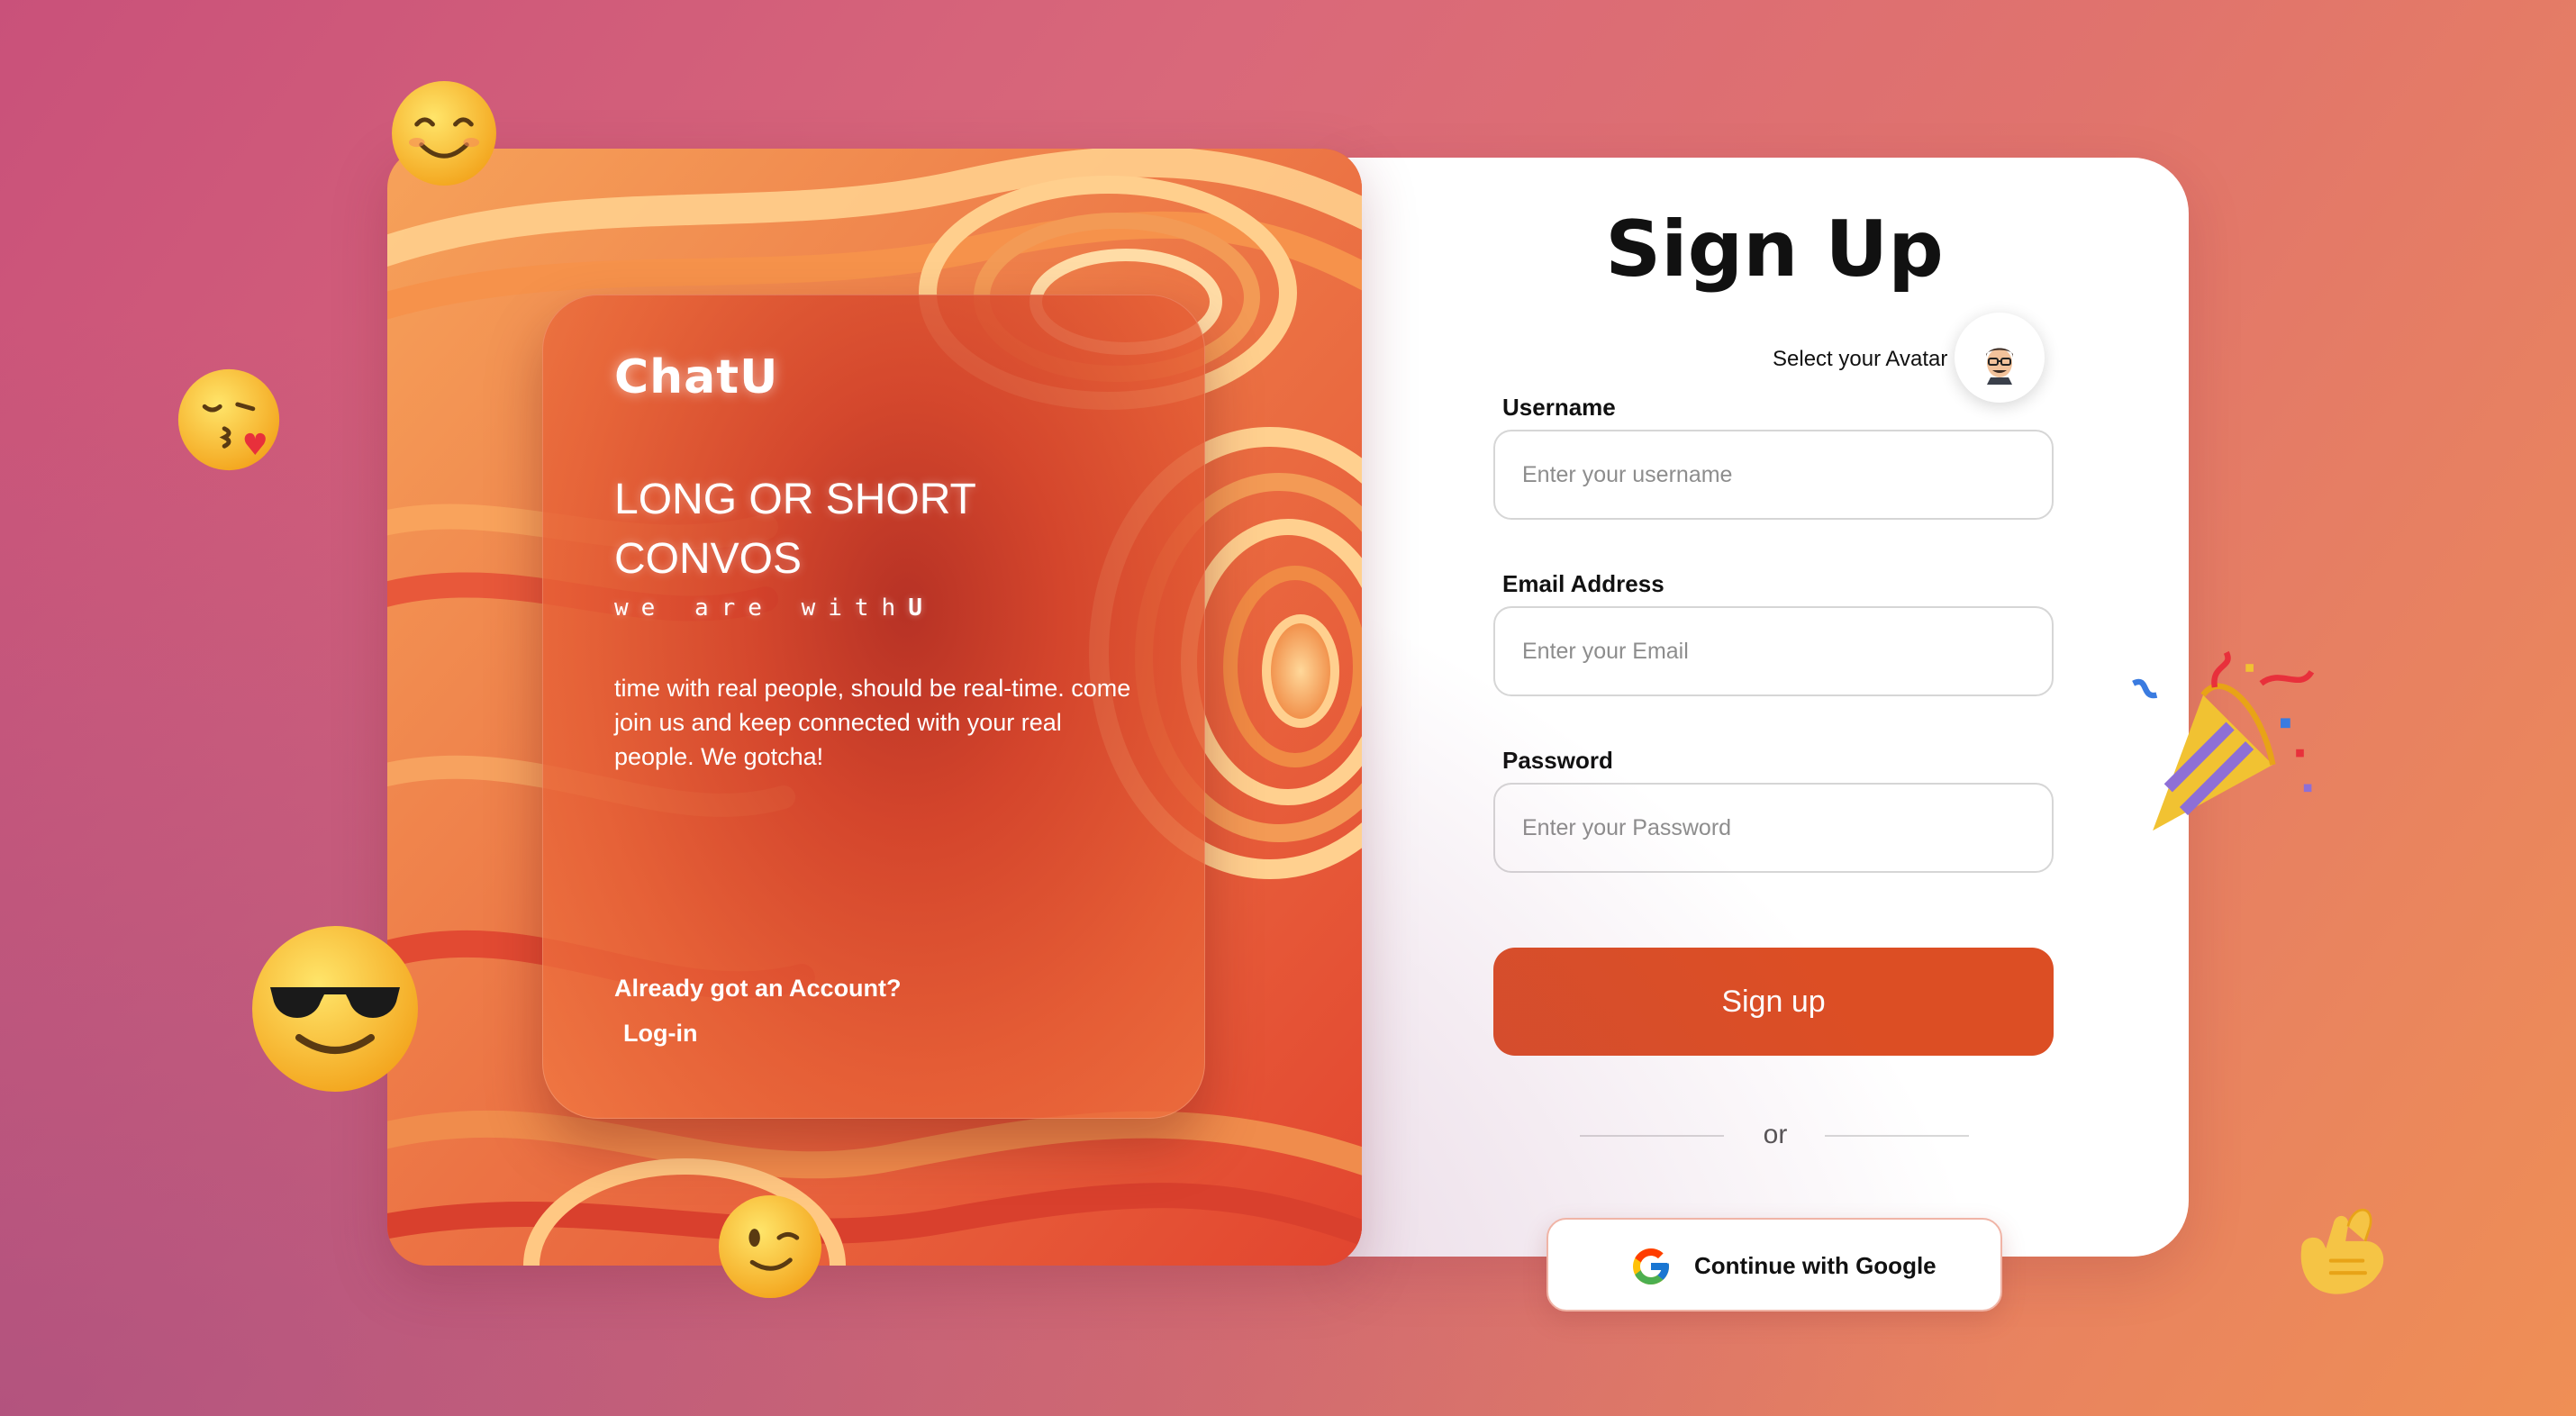 The height and width of the screenshot is (1416, 2576). What do you see at coordinates (1773, 475) in the screenshot?
I see `username-input` at bounding box center [1773, 475].